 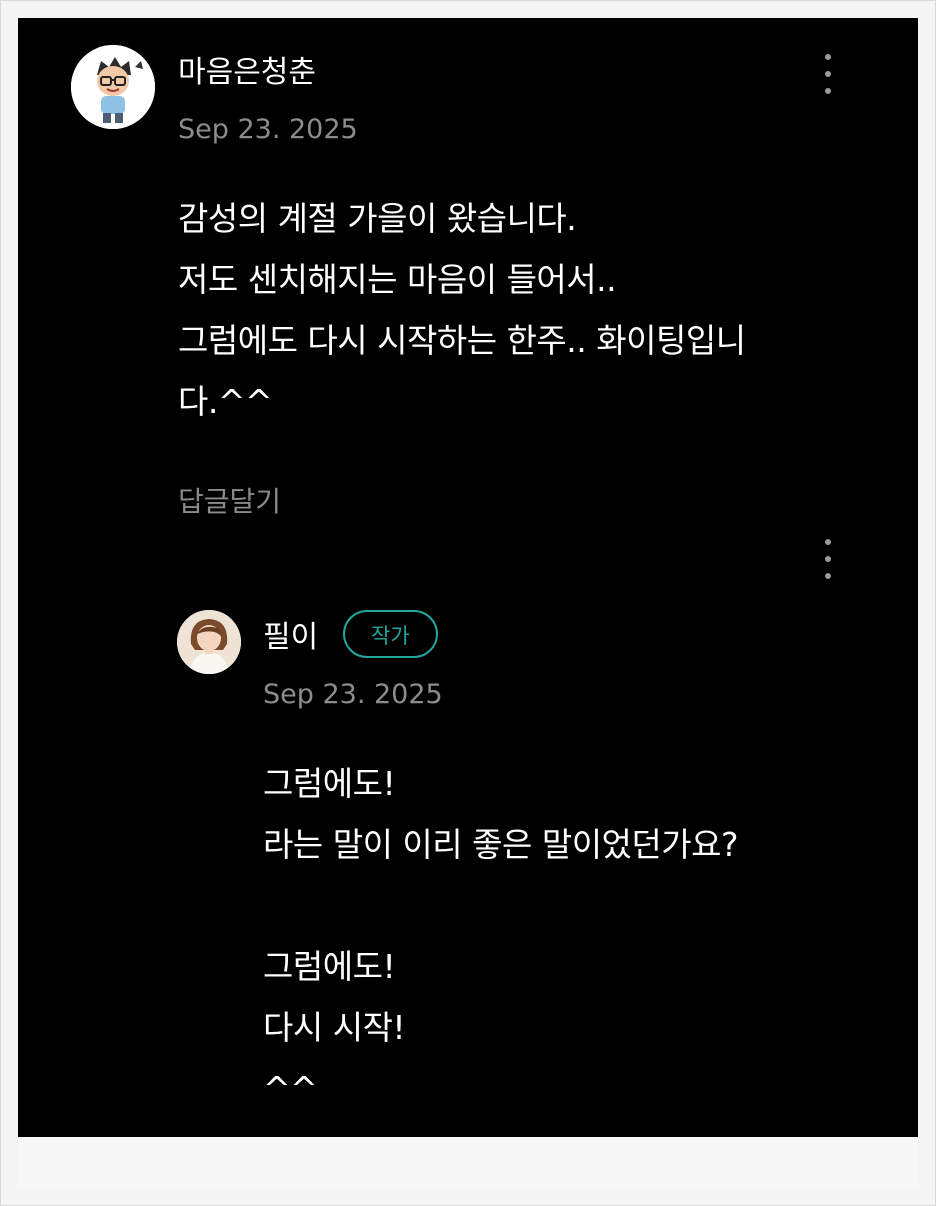 I want to click on comment-line: 감성의 계절 가을이 왔습니다., so click(x=377, y=218).